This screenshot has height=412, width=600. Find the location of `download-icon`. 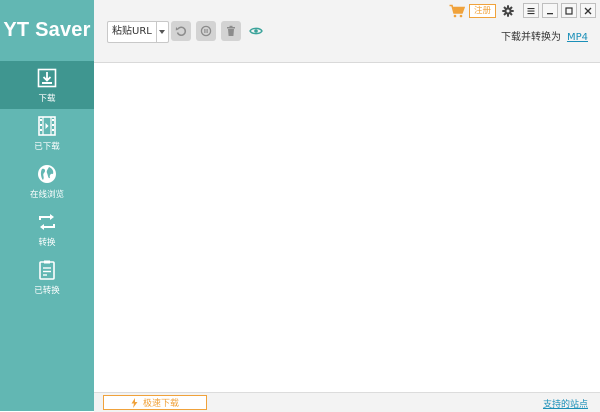

download-icon is located at coordinates (47, 78).